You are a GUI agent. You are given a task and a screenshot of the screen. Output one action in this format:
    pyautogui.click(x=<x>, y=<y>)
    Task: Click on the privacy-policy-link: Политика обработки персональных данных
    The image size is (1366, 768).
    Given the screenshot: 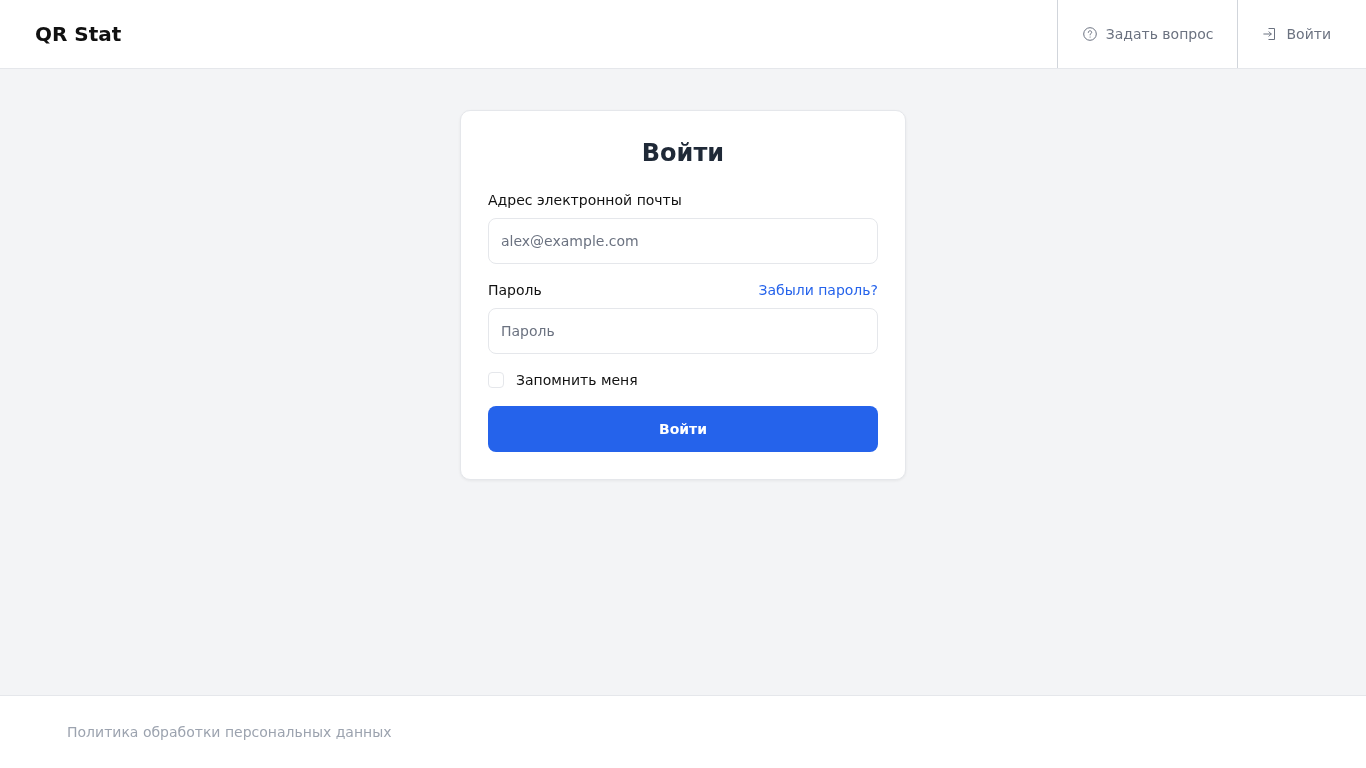 What is the action you would take?
    pyautogui.click(x=229, y=732)
    